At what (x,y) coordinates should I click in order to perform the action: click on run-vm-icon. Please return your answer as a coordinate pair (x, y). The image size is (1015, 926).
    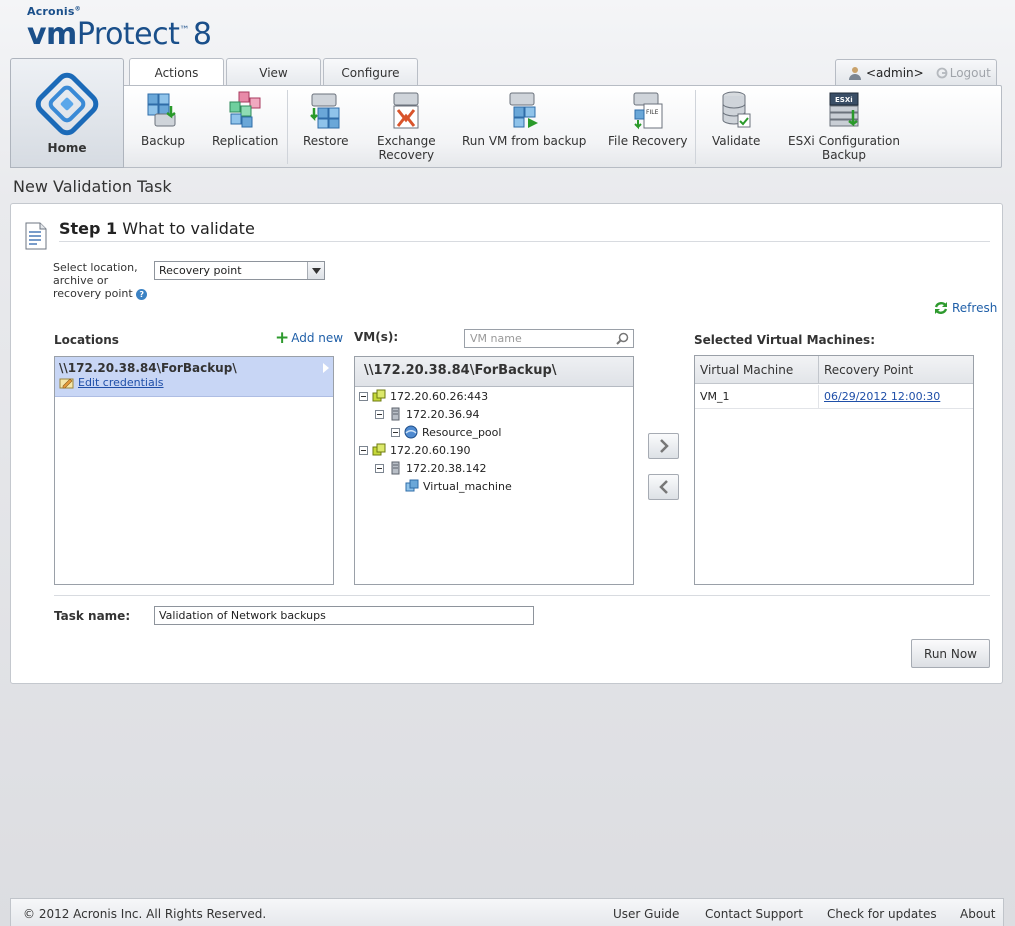
    Looking at the image, I should click on (524, 110).